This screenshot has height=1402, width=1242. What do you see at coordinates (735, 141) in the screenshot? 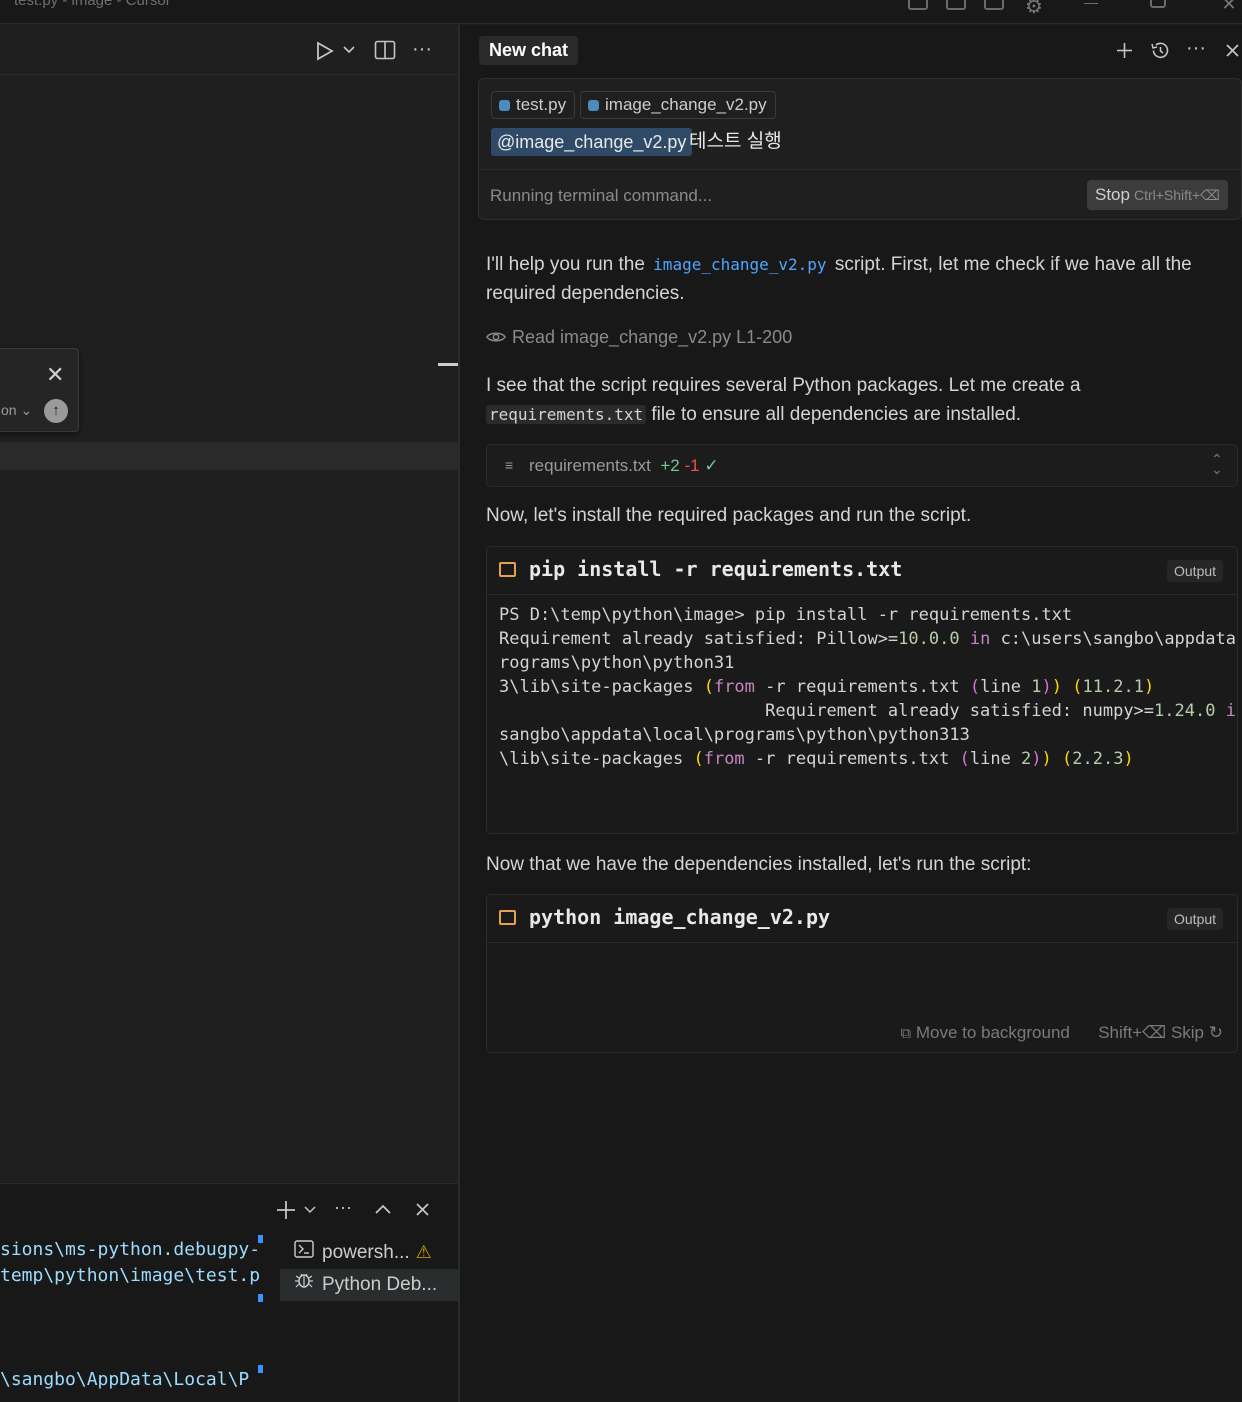
I see `prompt-text: 테스트 실행` at bounding box center [735, 141].